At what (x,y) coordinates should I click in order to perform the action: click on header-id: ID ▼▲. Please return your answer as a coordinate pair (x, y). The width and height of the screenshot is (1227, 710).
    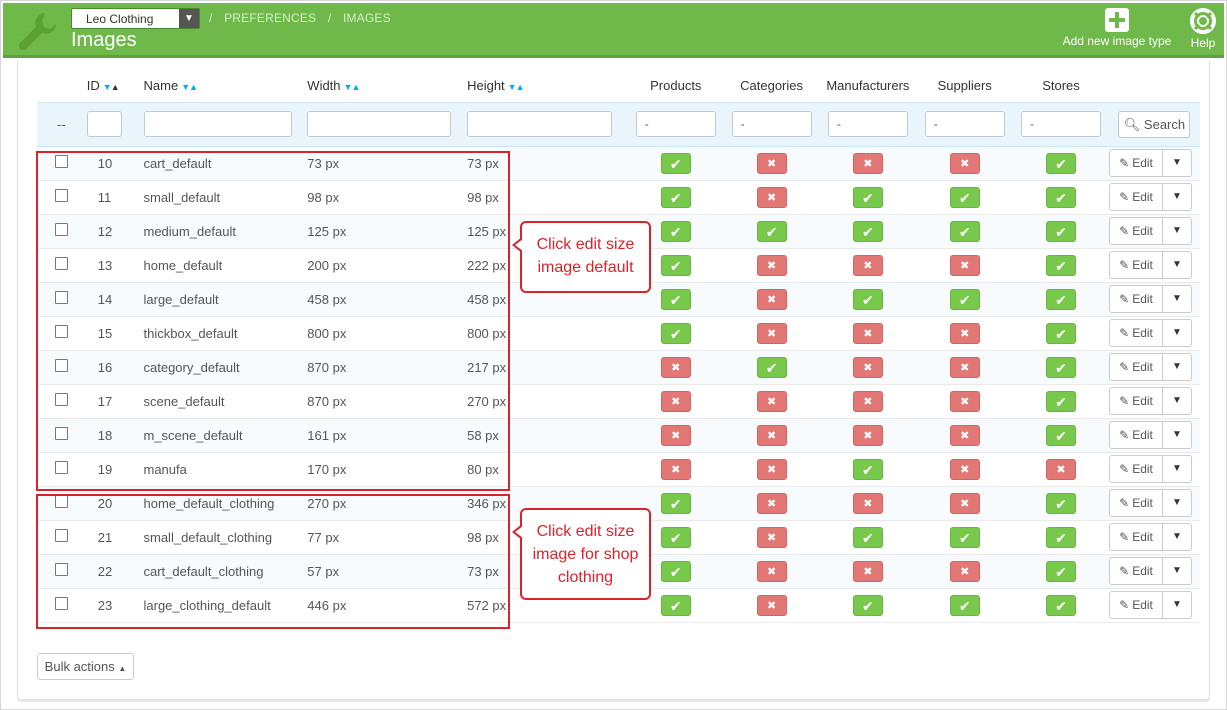
    Looking at the image, I should click on (115, 86).